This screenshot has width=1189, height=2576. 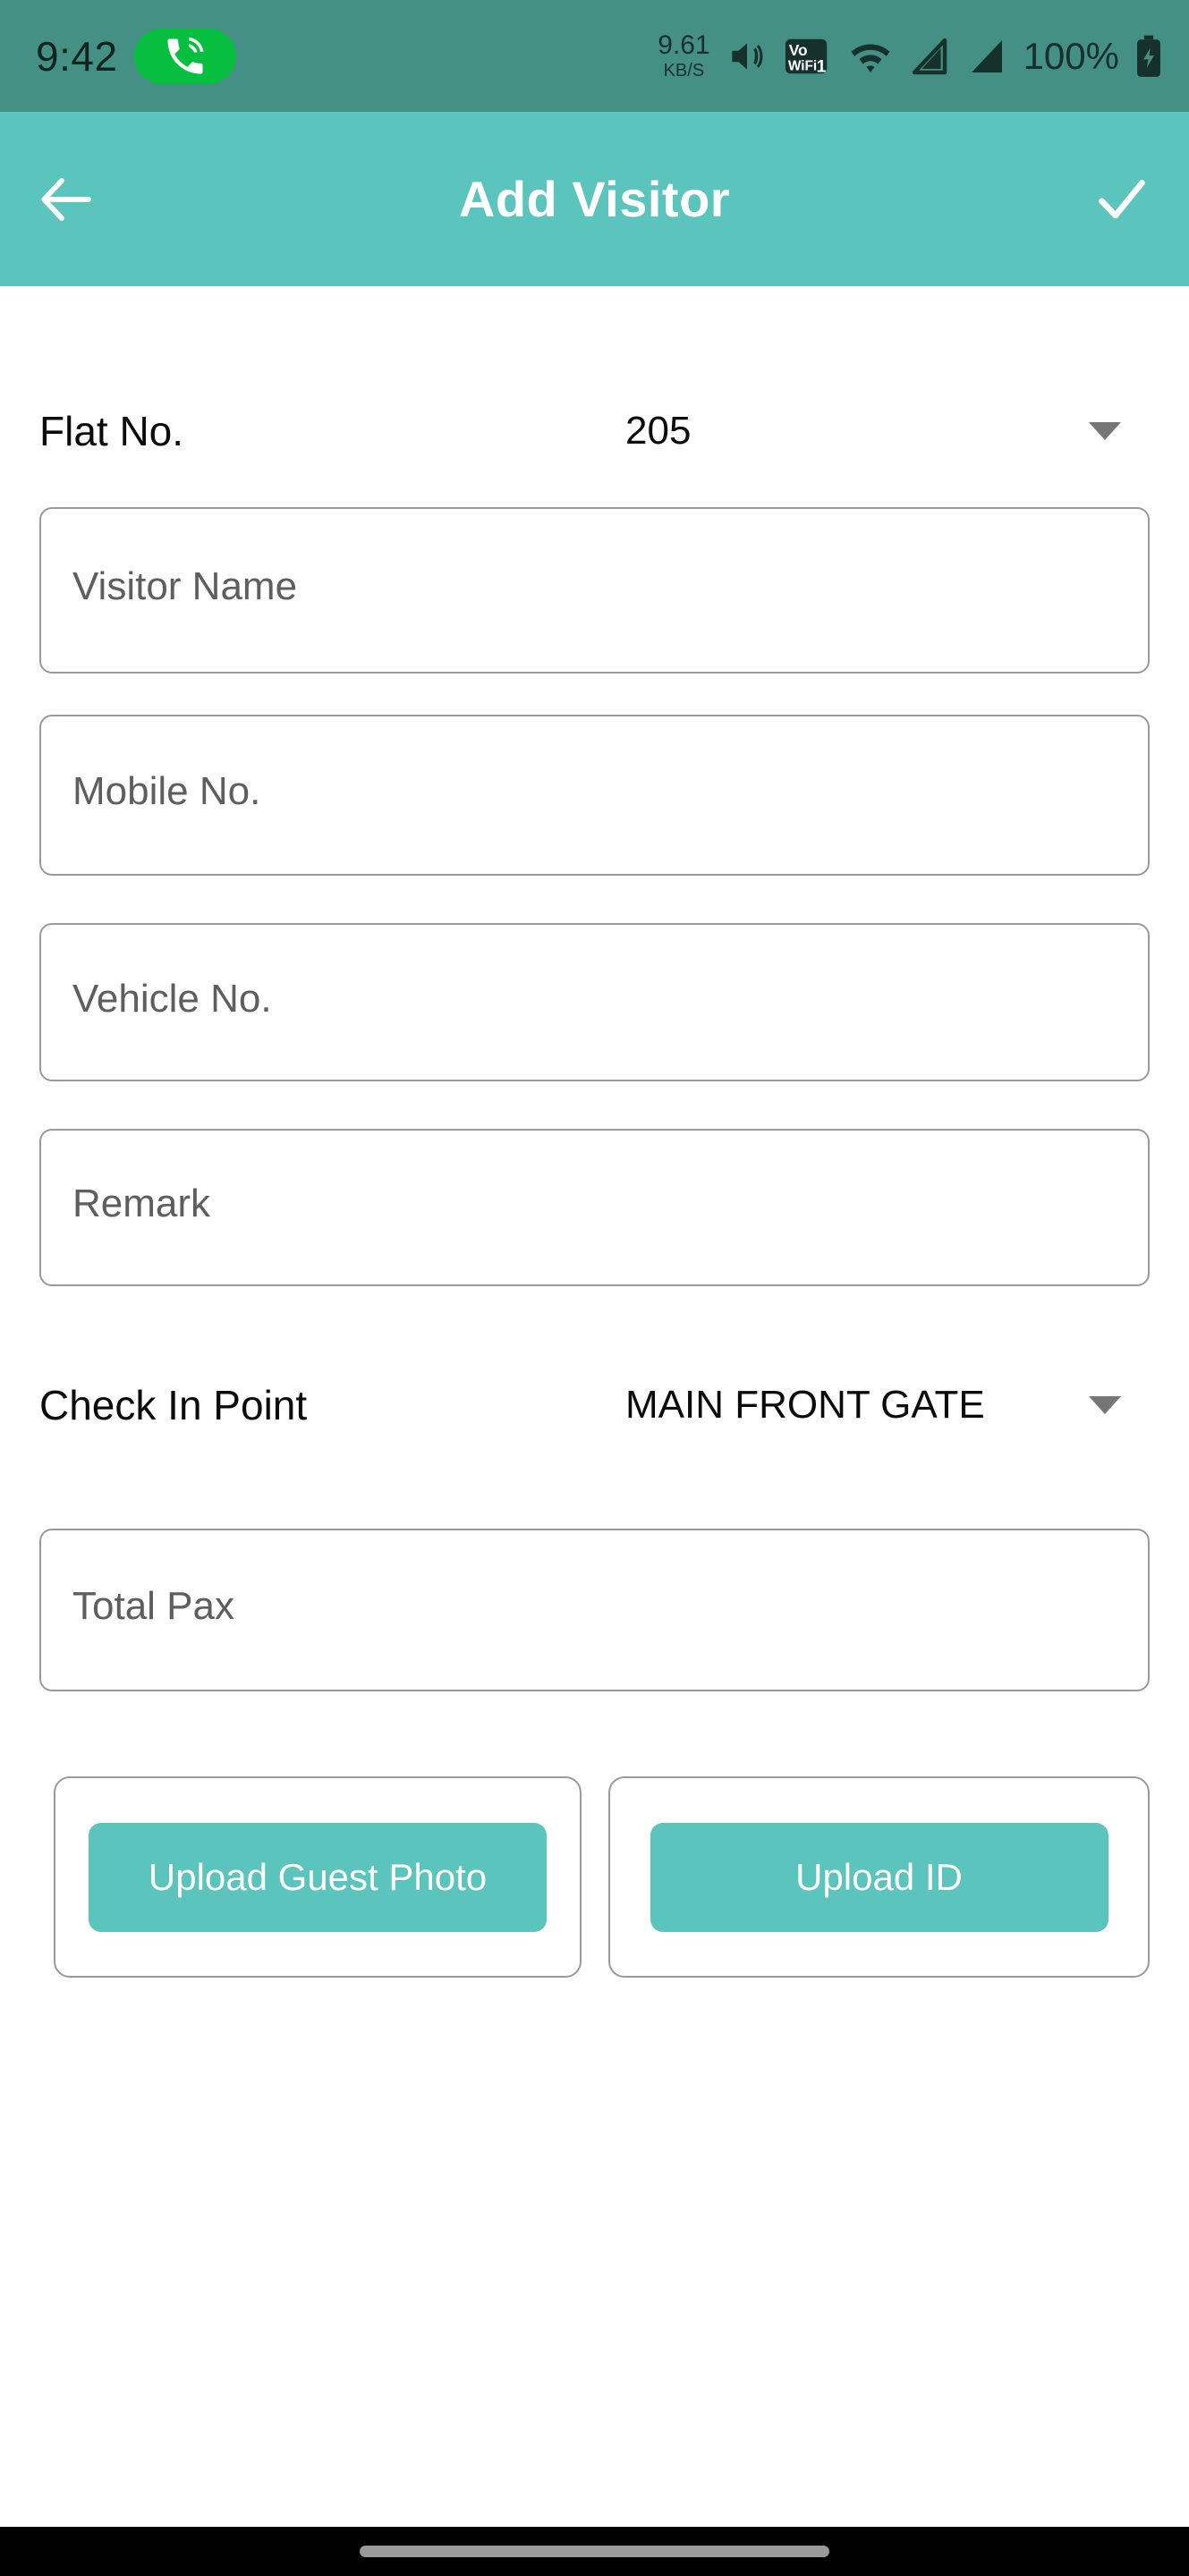 What do you see at coordinates (747, 56) in the screenshot?
I see `volume-icon` at bounding box center [747, 56].